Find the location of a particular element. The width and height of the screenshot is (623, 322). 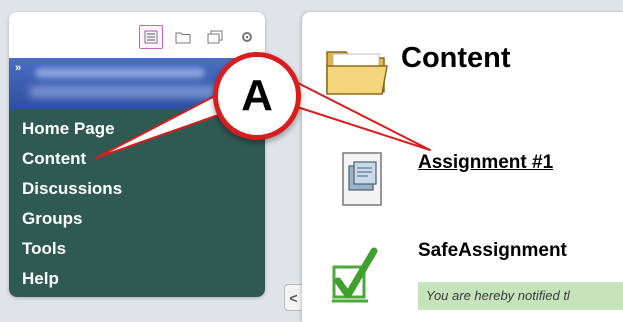

menu-item-content: Content is located at coordinates (137, 159).